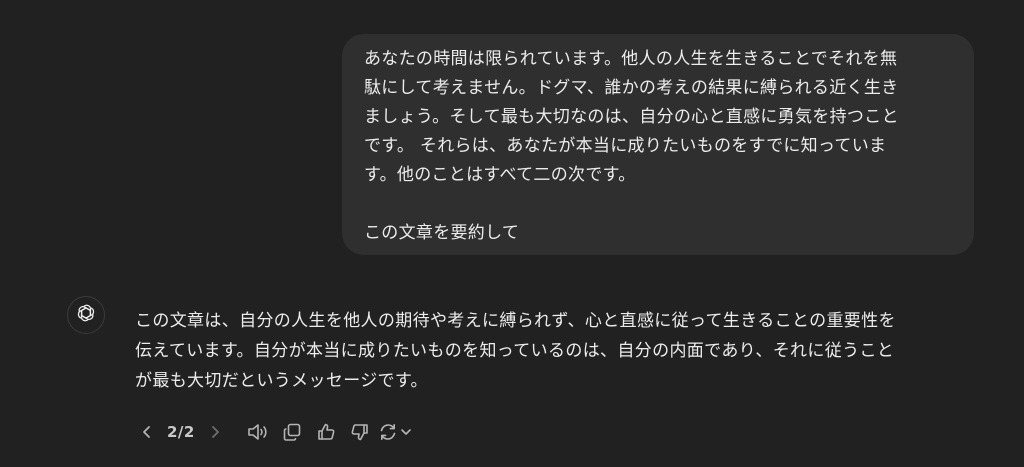 The image size is (1024, 467). I want to click on user-message-line: です。 それらは、あなたが本当に成りたいものをすでに知っていま, so click(625, 146).